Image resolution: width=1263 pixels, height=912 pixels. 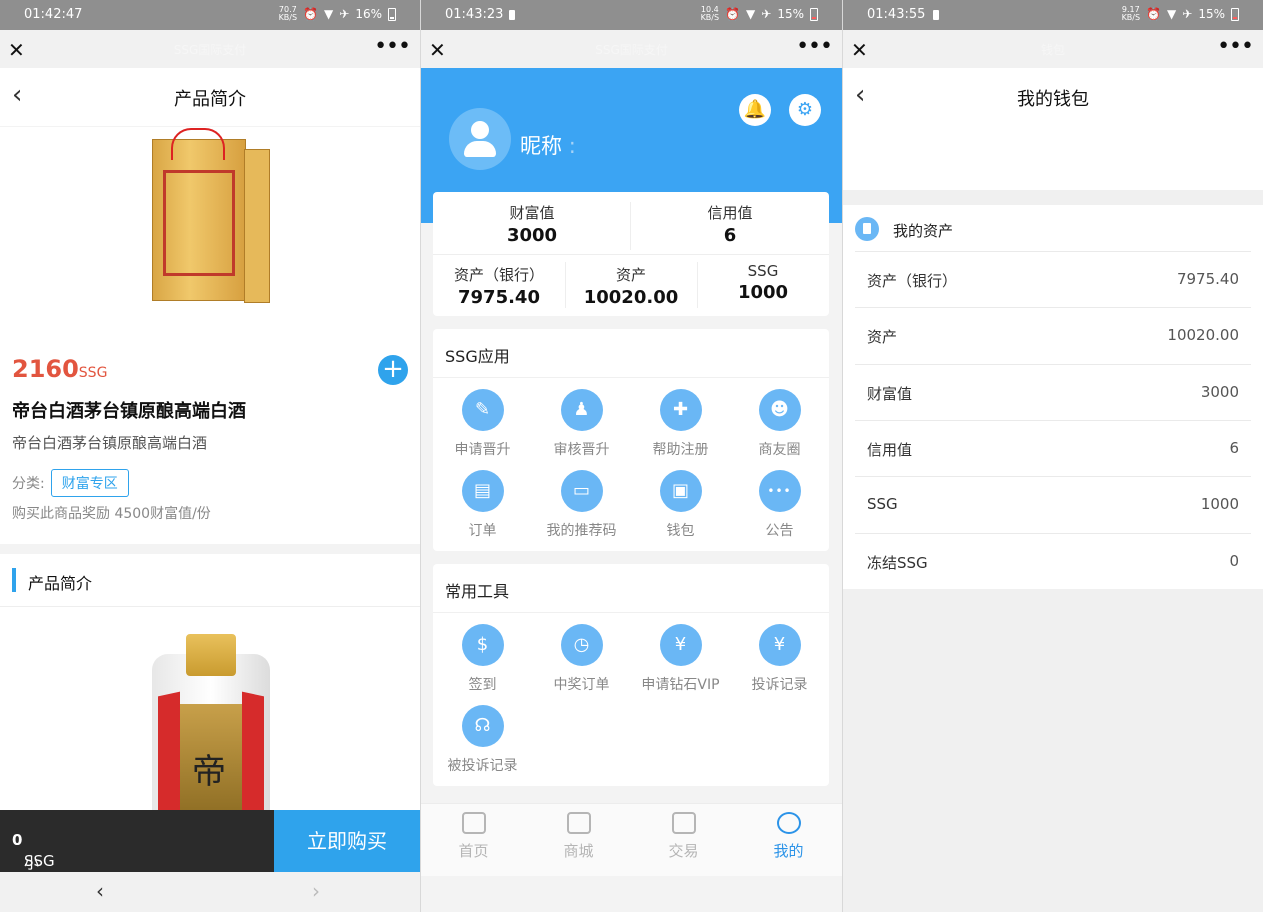 I want to click on buy-bar: 小计: 0 SSG 立即购买, so click(x=210, y=851).